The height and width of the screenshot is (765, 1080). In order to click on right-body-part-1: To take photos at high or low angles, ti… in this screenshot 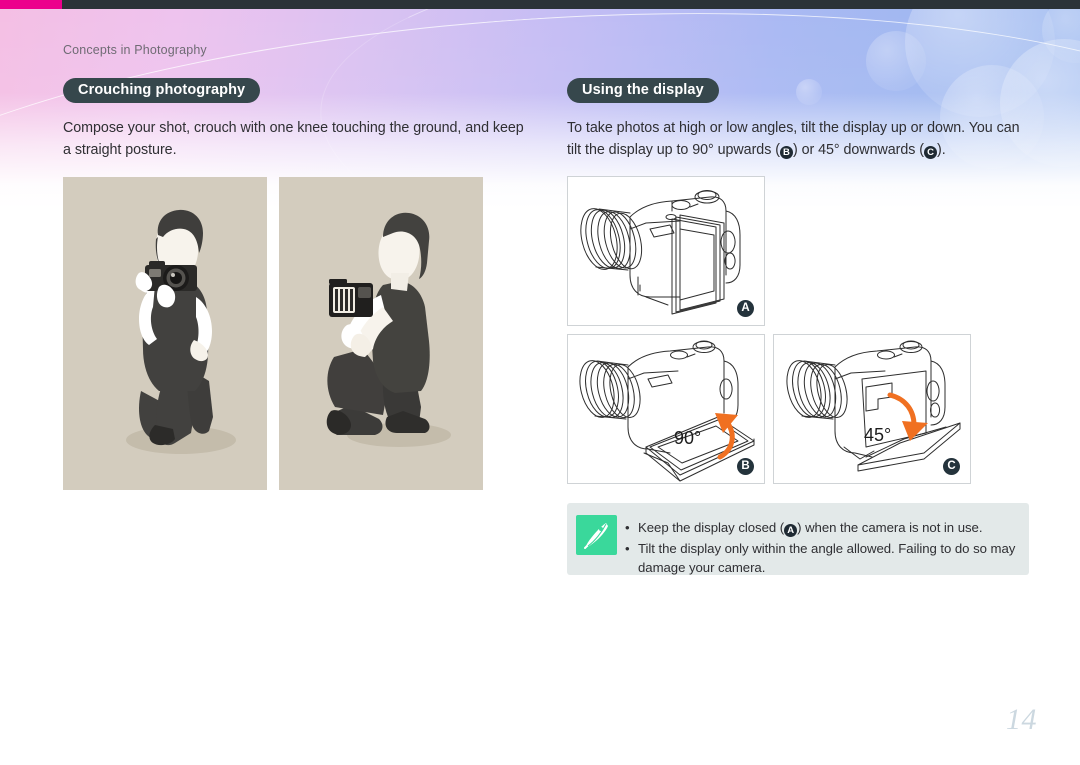, I will do `click(793, 128)`.